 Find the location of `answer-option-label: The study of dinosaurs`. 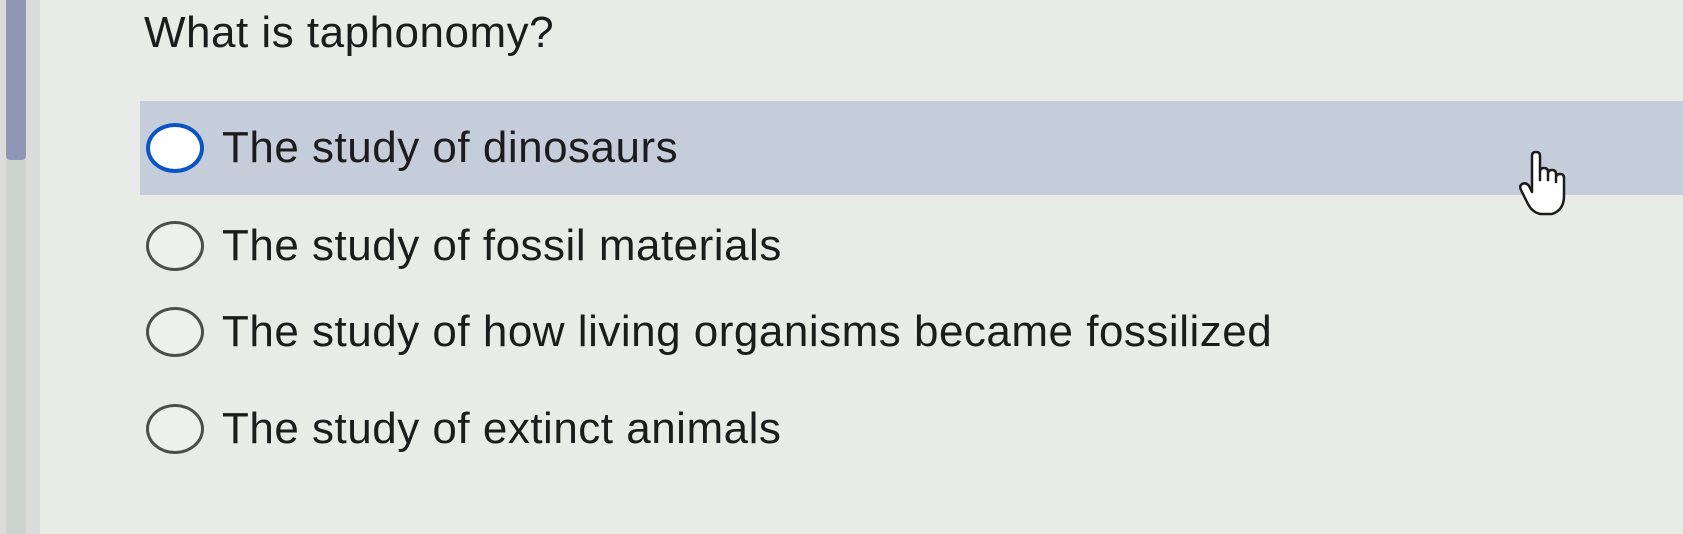

answer-option-label: The study of dinosaurs is located at coordinates (450, 147).